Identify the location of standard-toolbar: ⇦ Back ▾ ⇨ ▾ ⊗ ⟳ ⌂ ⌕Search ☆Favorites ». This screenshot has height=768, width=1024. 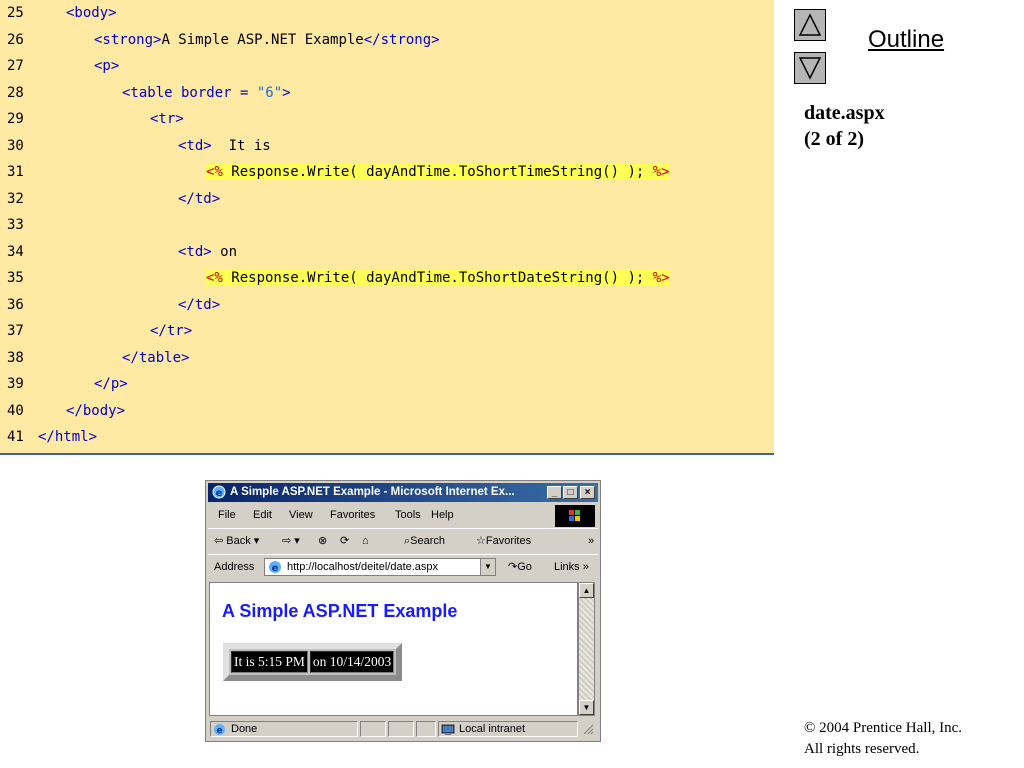
(403, 540).